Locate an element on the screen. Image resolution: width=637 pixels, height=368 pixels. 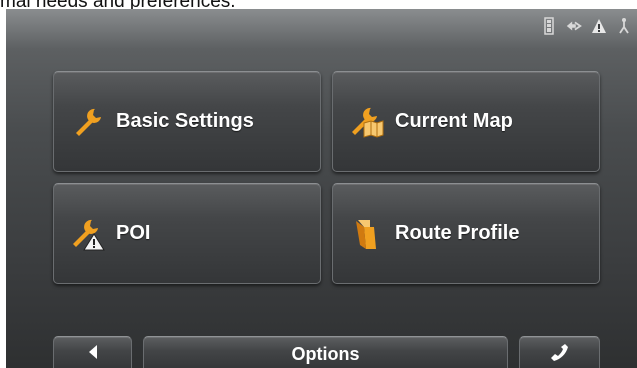
poi-label: POI is located at coordinates (133, 233).